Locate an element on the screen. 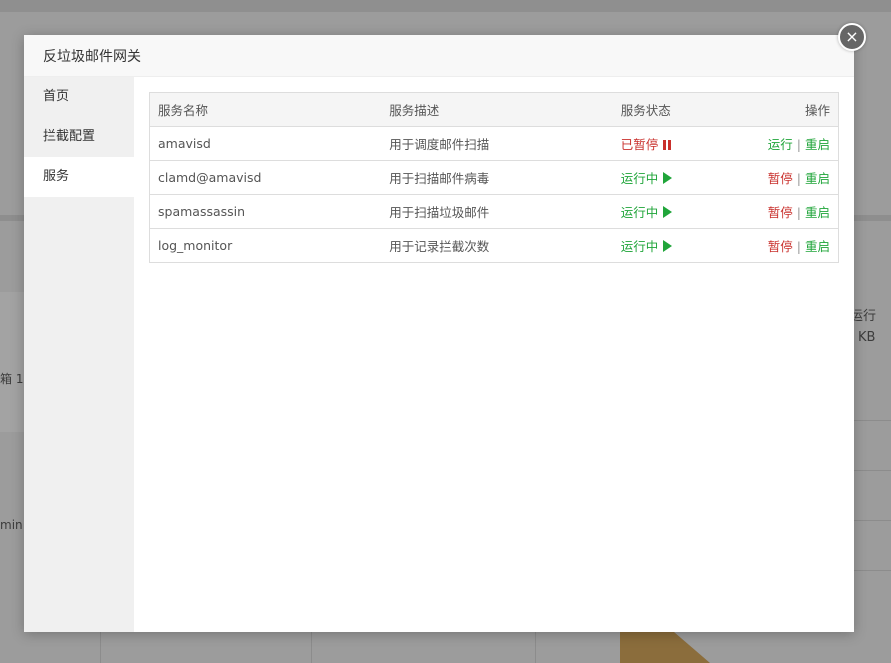  table-row: log_monitor 用于记录拦截次数 运行中 暂停 | 重启 is located at coordinates (494, 245).